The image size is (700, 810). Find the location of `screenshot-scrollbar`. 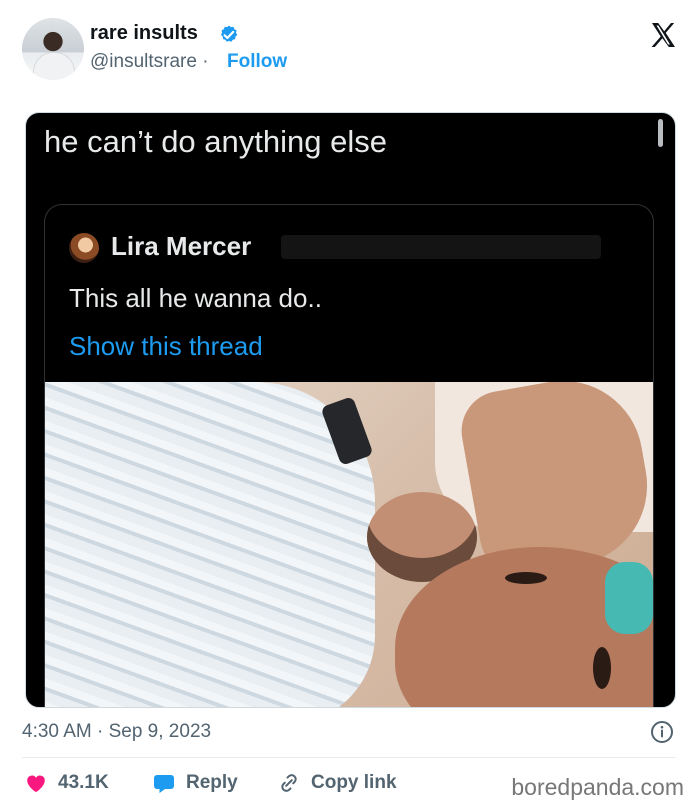

screenshot-scrollbar is located at coordinates (660, 133).